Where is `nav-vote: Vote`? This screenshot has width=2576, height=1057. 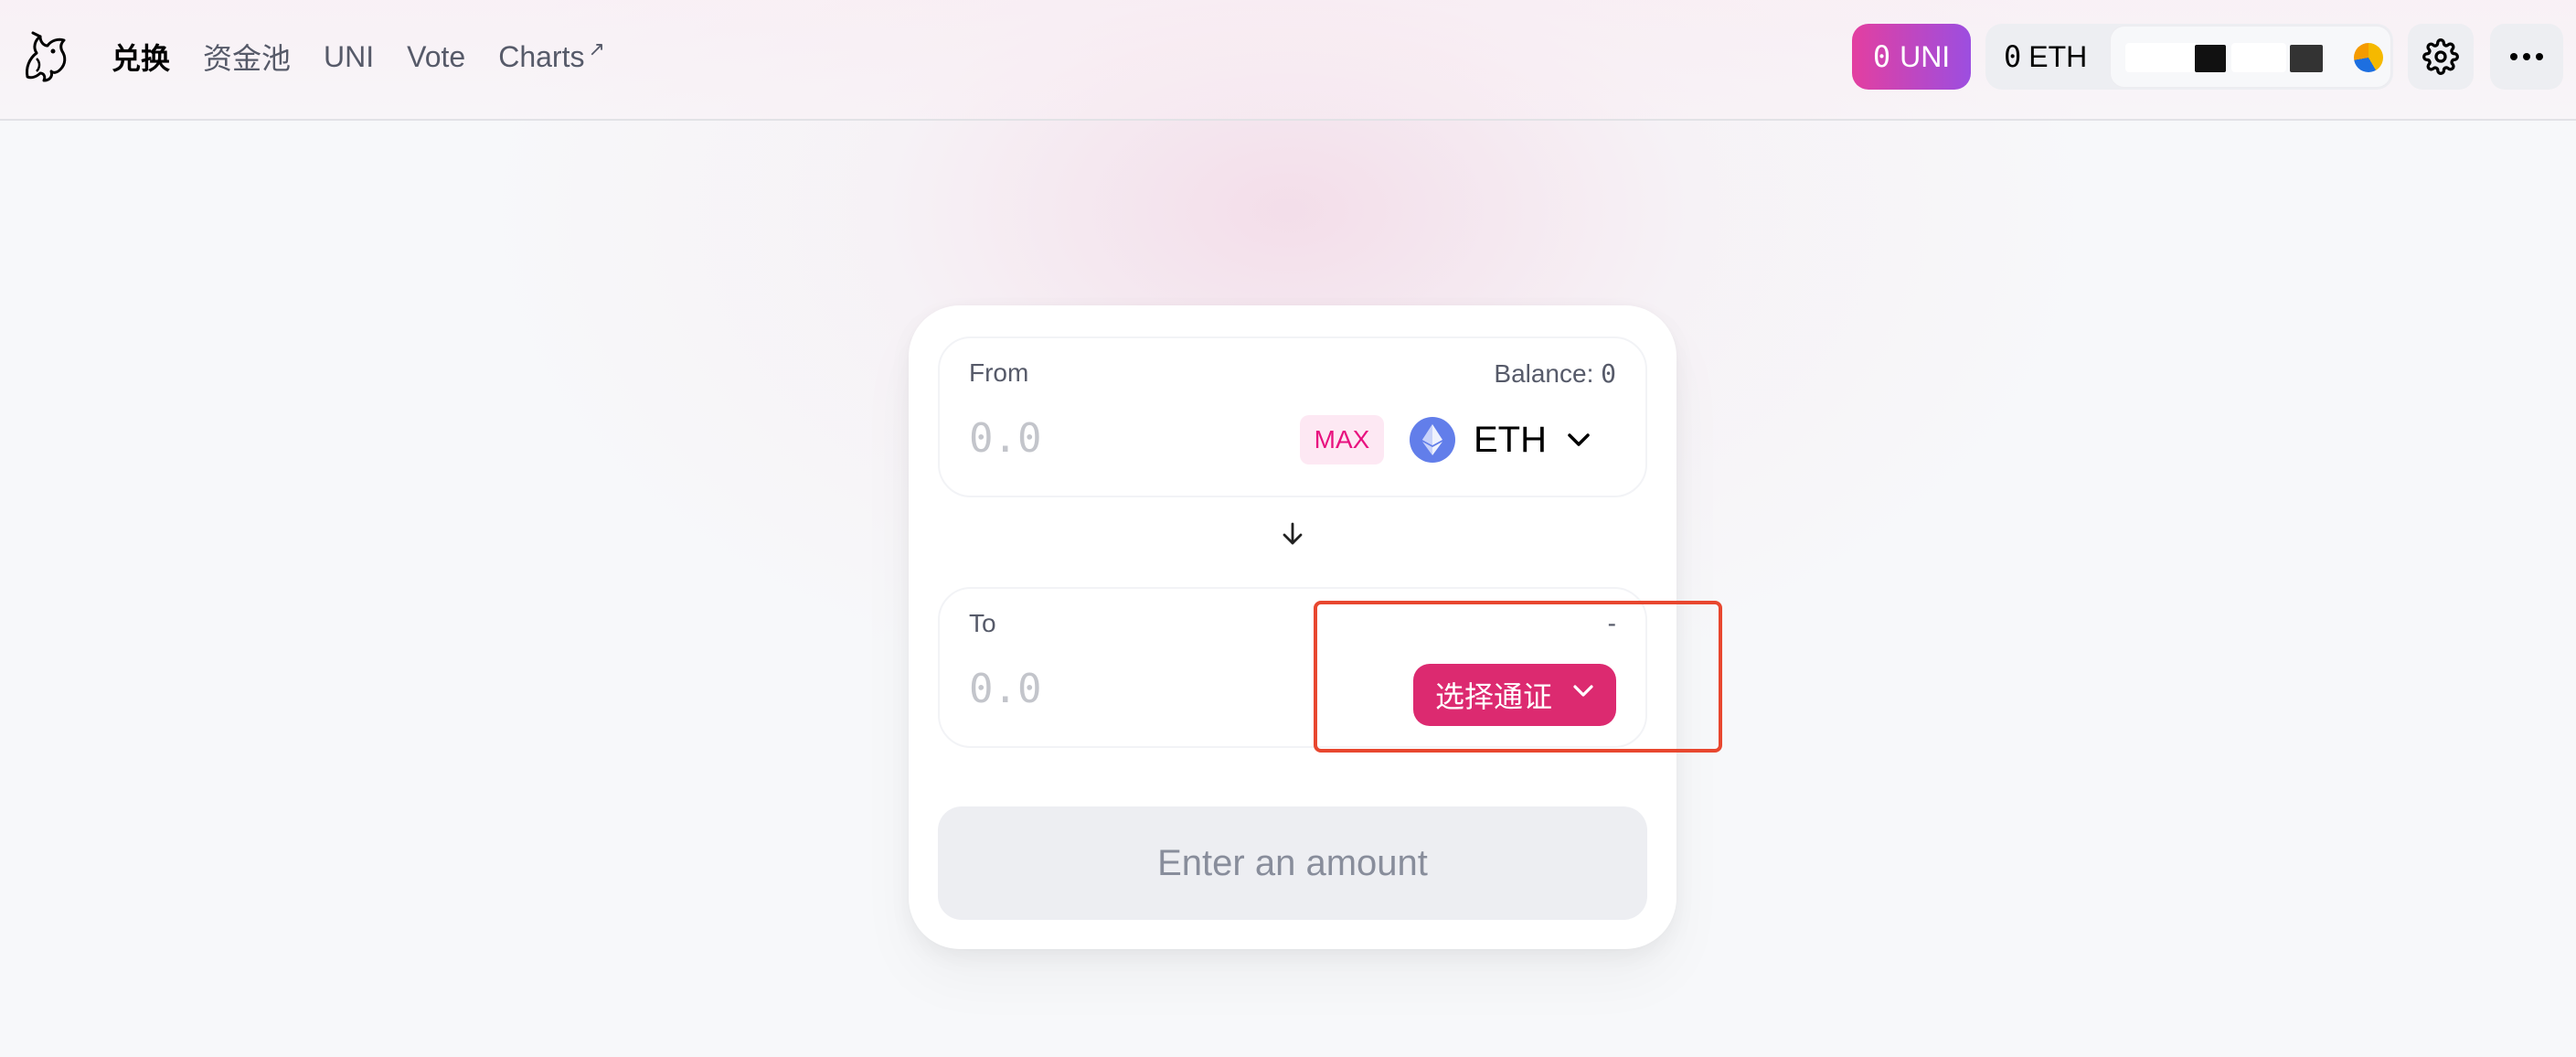
nav-vote: Vote is located at coordinates (436, 57).